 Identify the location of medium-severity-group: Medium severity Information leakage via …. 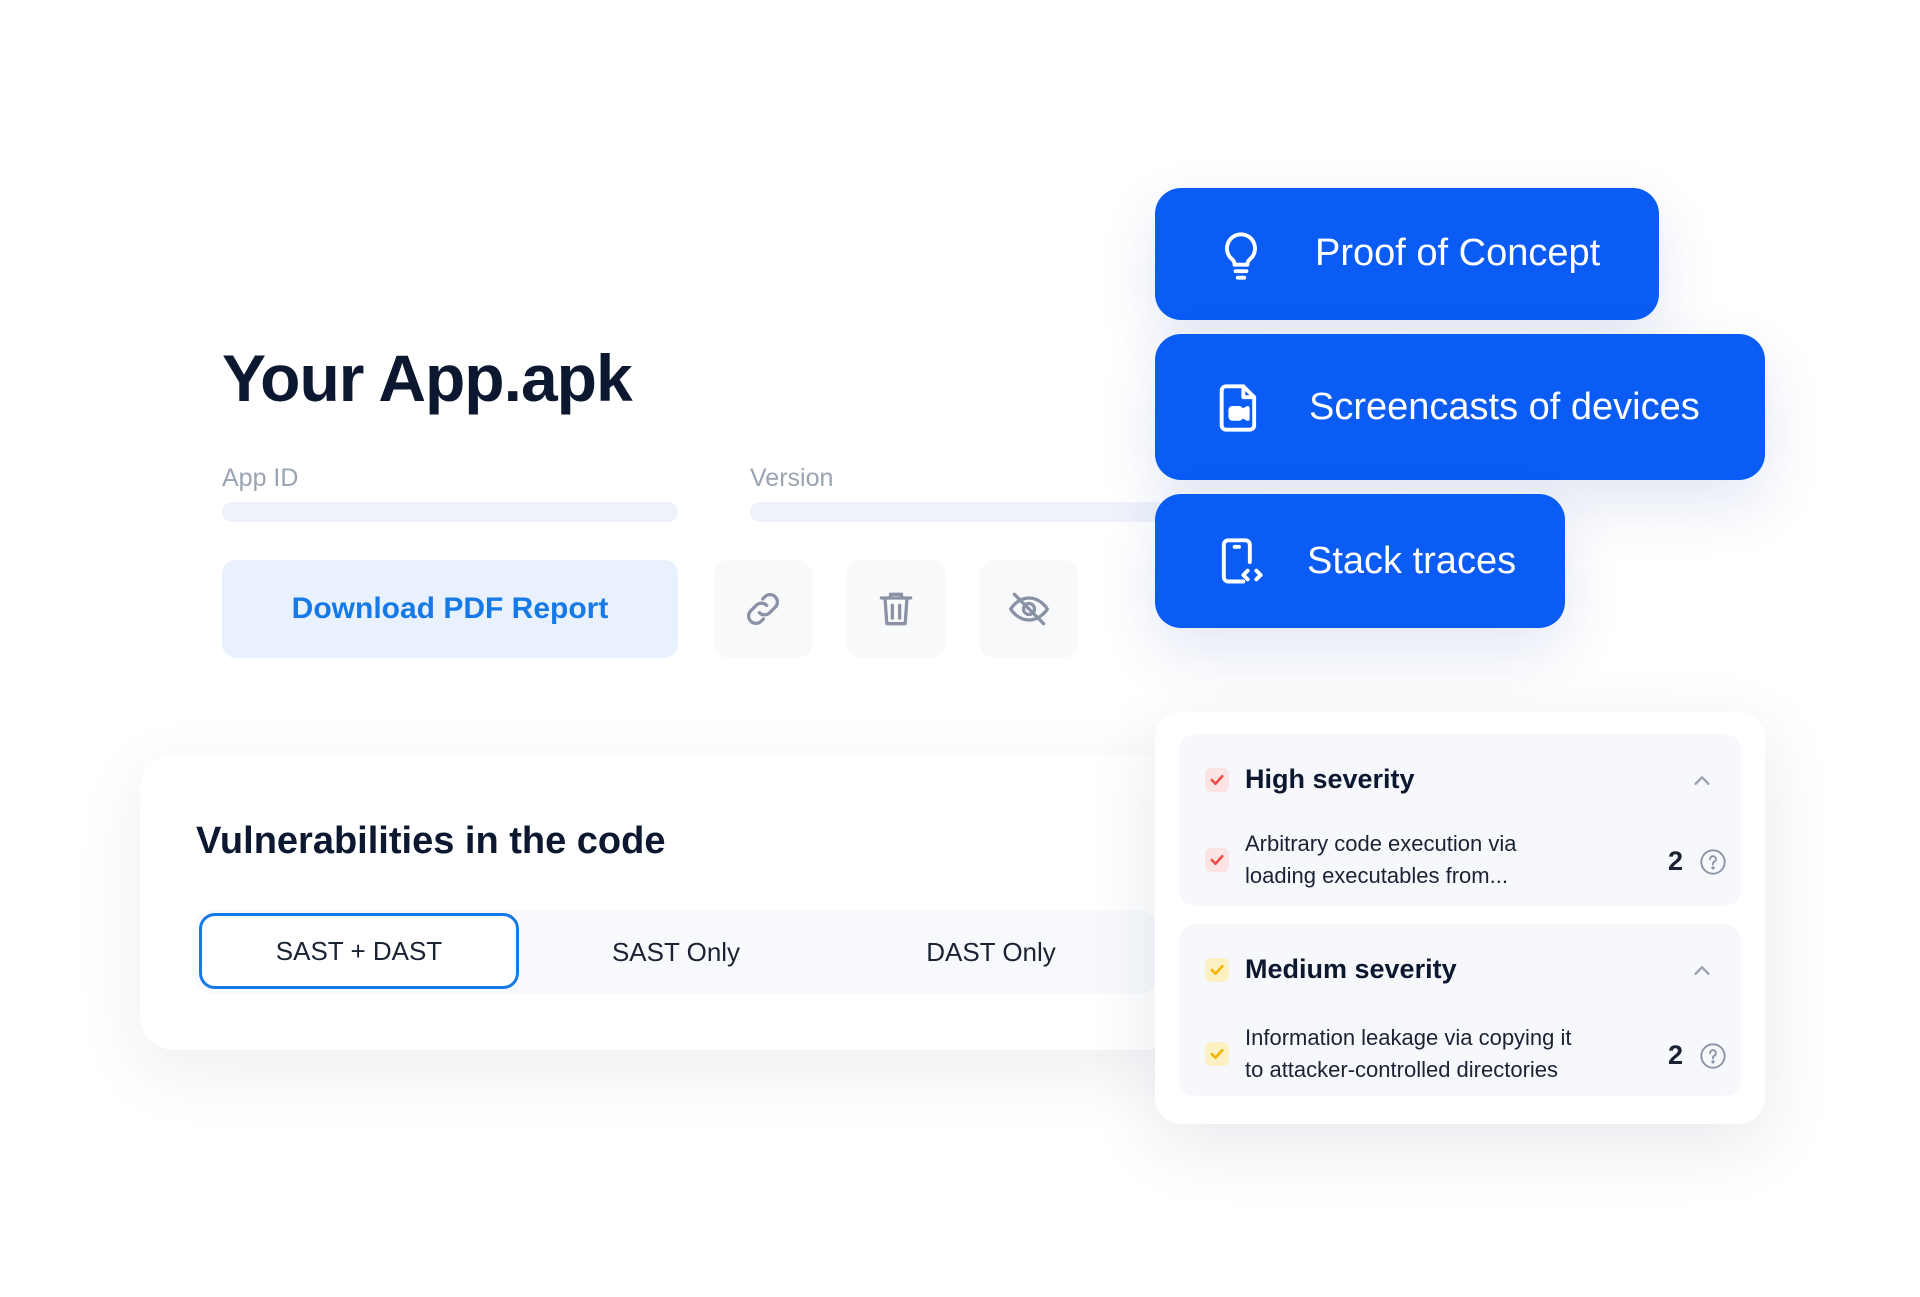
(1460, 1010).